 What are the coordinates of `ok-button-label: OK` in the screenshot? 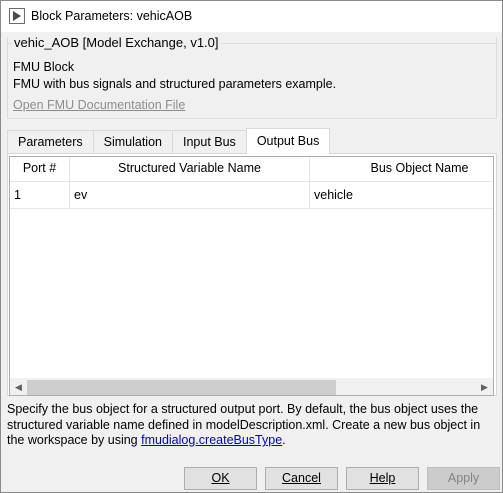 It's located at (220, 478).